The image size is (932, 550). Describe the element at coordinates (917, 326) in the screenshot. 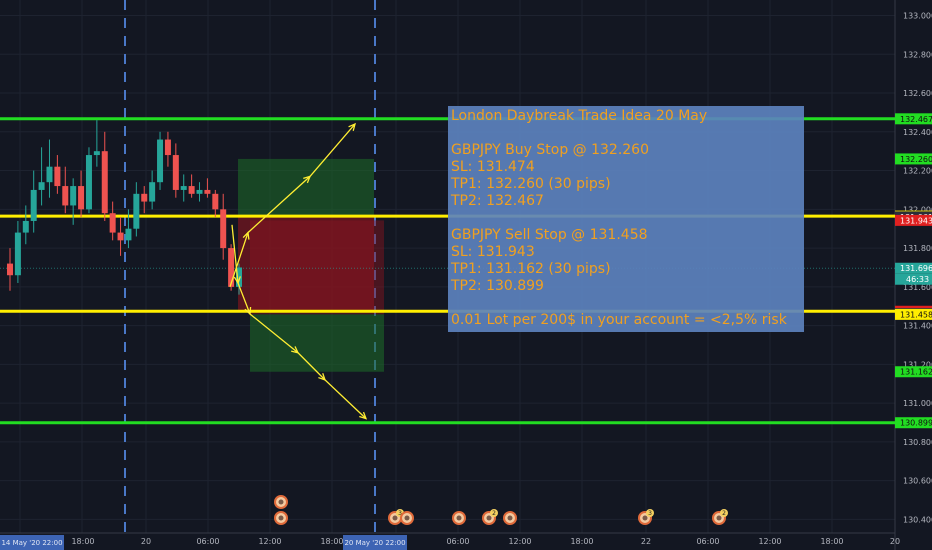

I see `price-tick-label: 131.400` at that location.